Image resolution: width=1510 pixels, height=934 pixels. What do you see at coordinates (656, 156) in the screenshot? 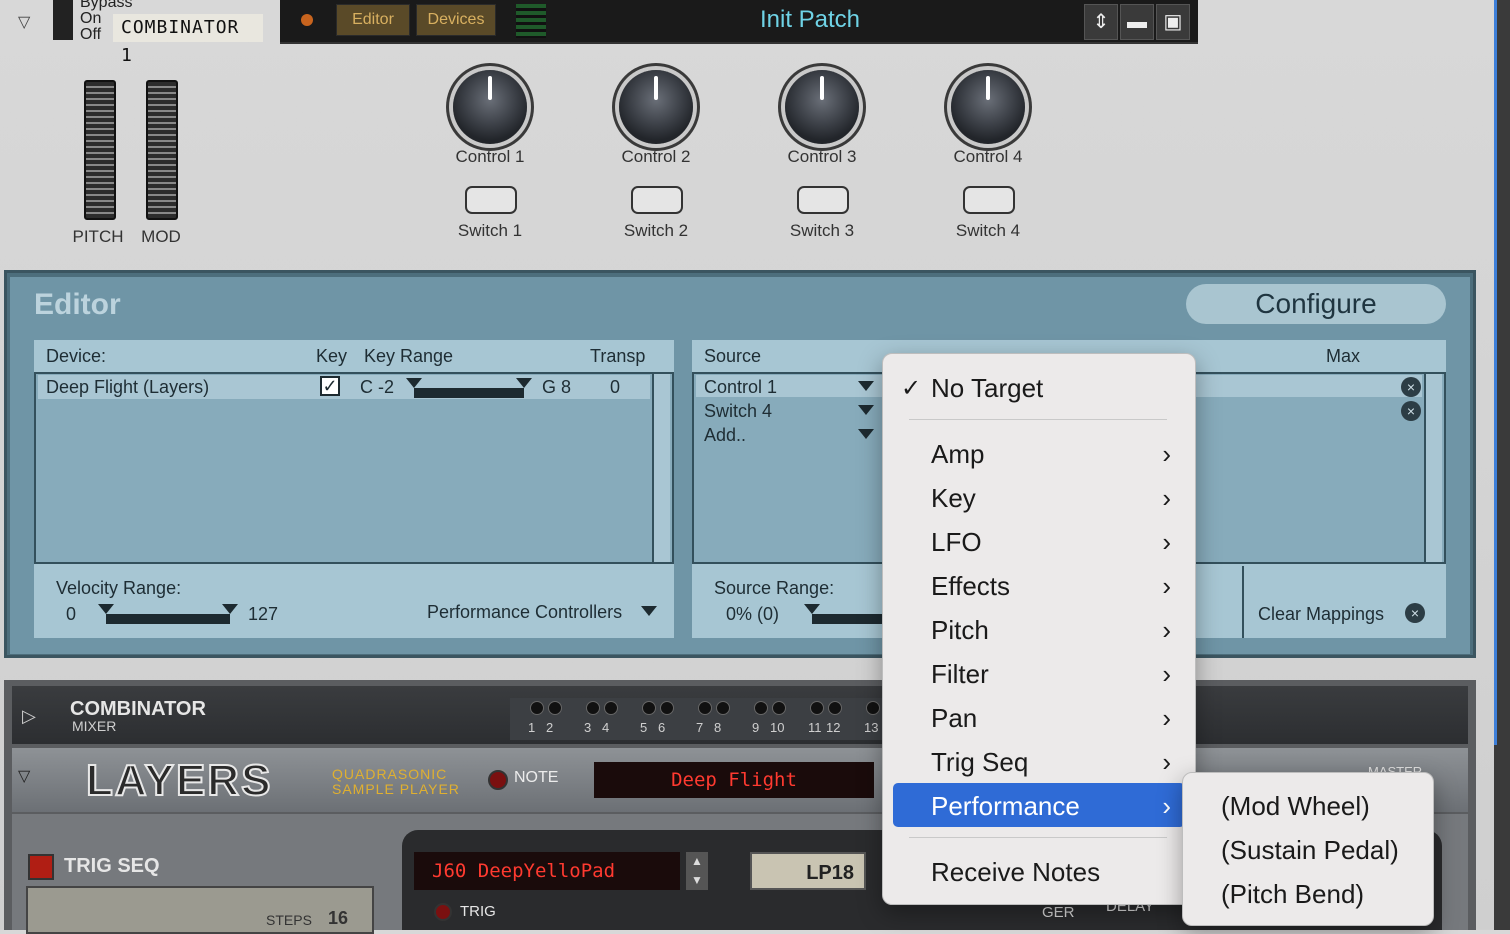
I see `control-2-label: Control 2` at bounding box center [656, 156].